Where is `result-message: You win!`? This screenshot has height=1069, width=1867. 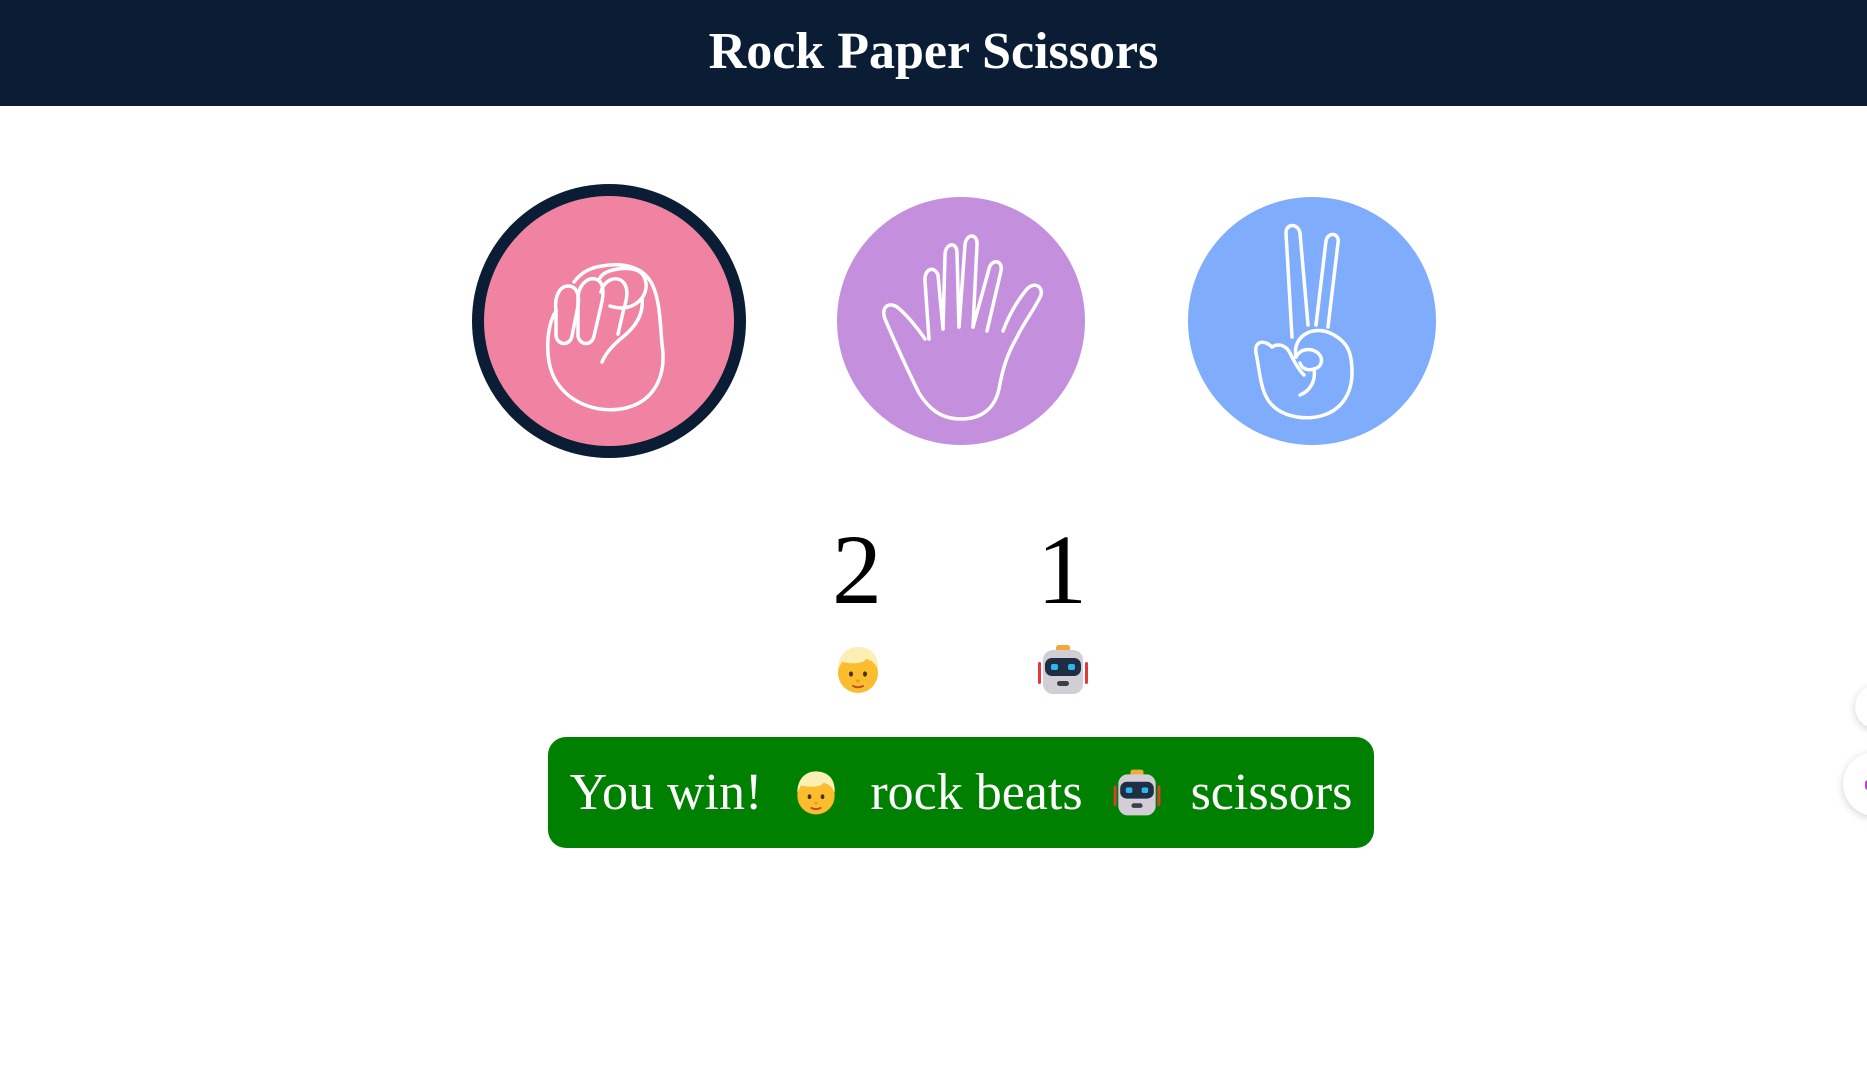
result-message: You win! is located at coordinates (666, 792).